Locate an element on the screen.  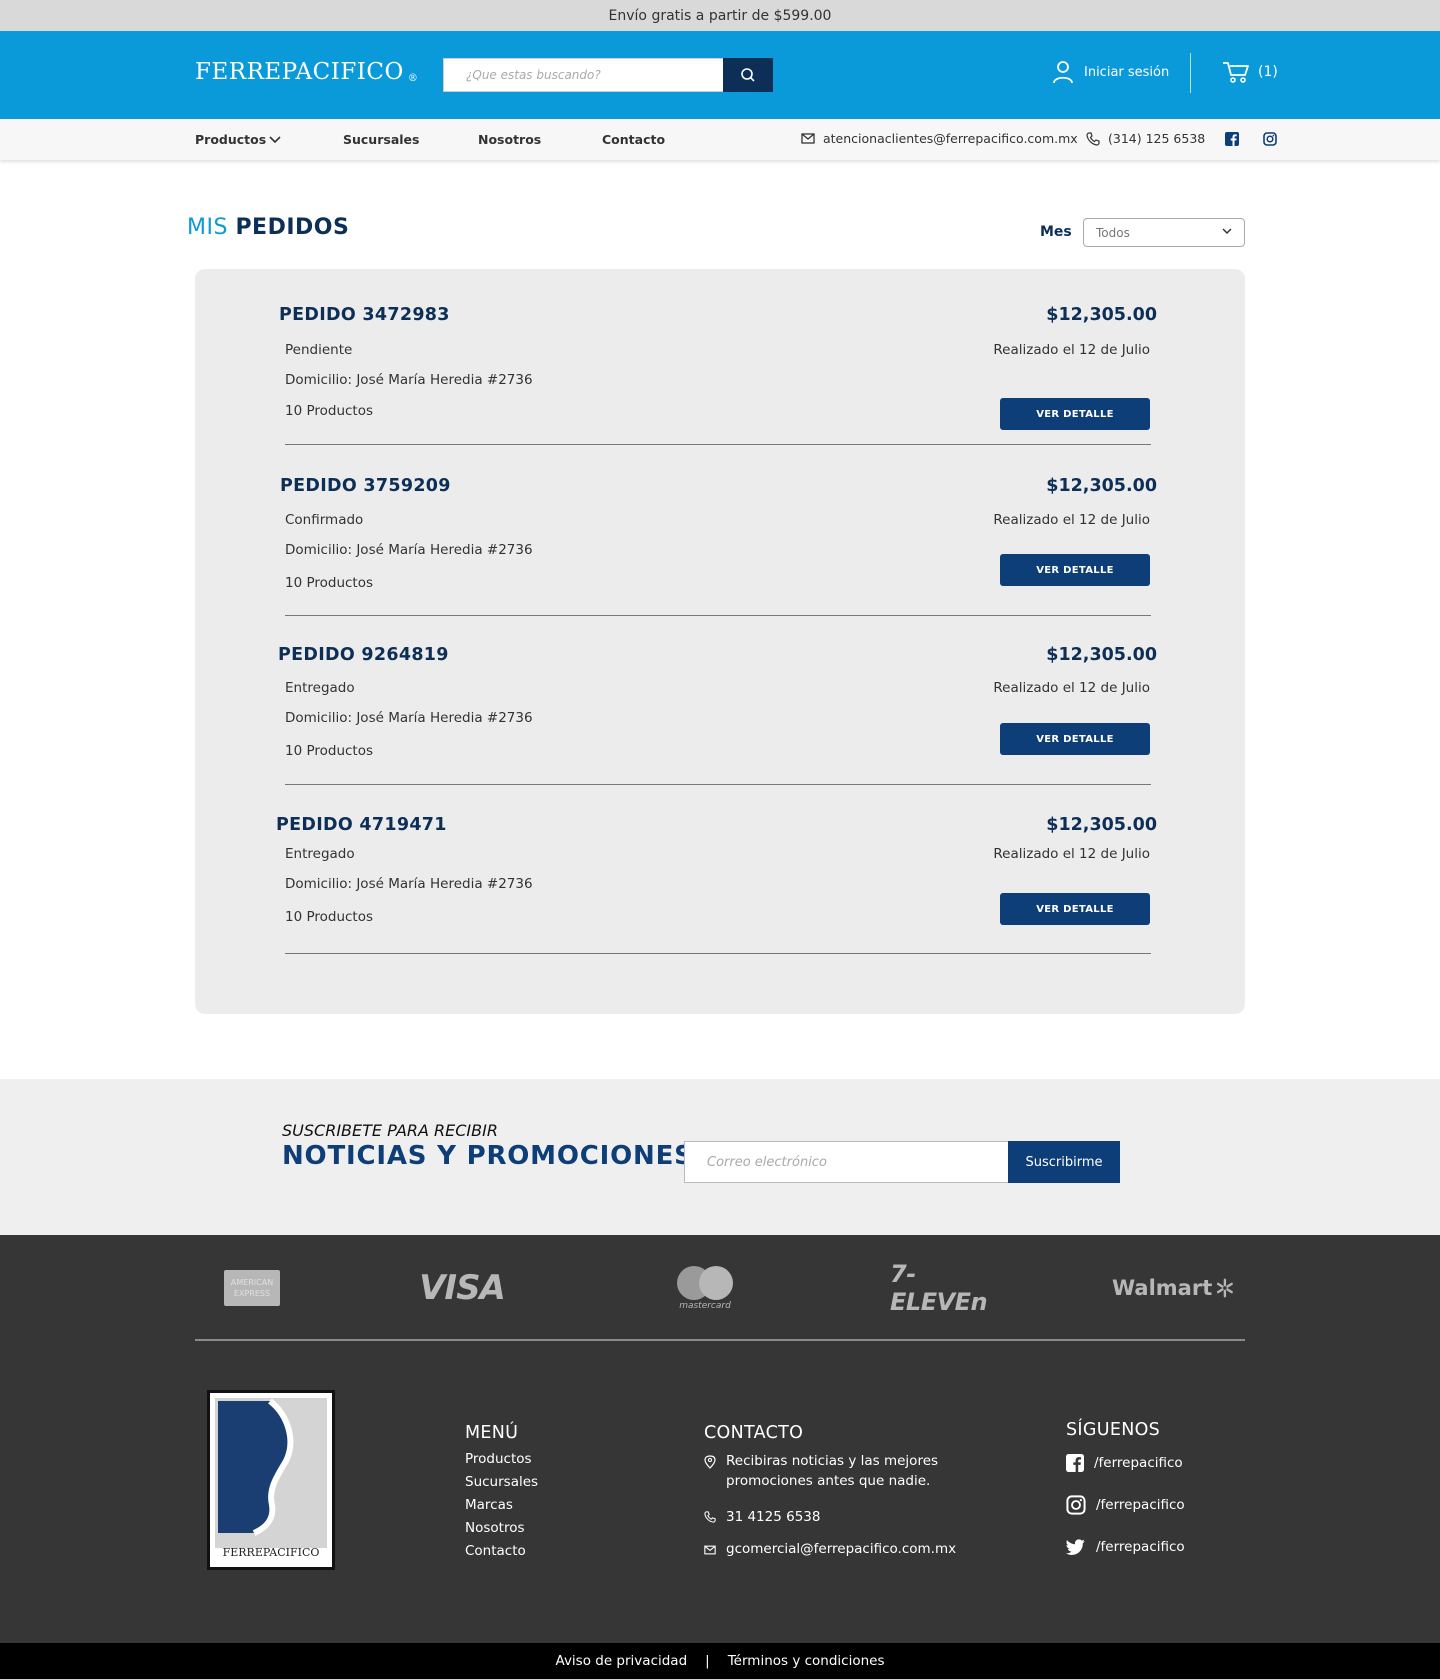
mail-icon is located at coordinates (710, 1550).